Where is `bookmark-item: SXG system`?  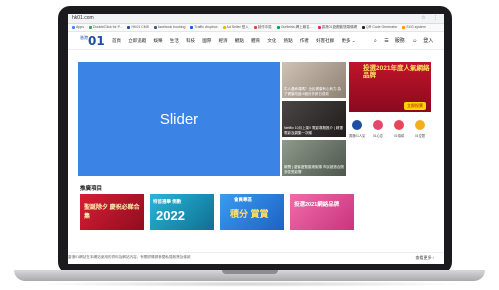
bookmark-item: SXG system is located at coordinates (414, 27).